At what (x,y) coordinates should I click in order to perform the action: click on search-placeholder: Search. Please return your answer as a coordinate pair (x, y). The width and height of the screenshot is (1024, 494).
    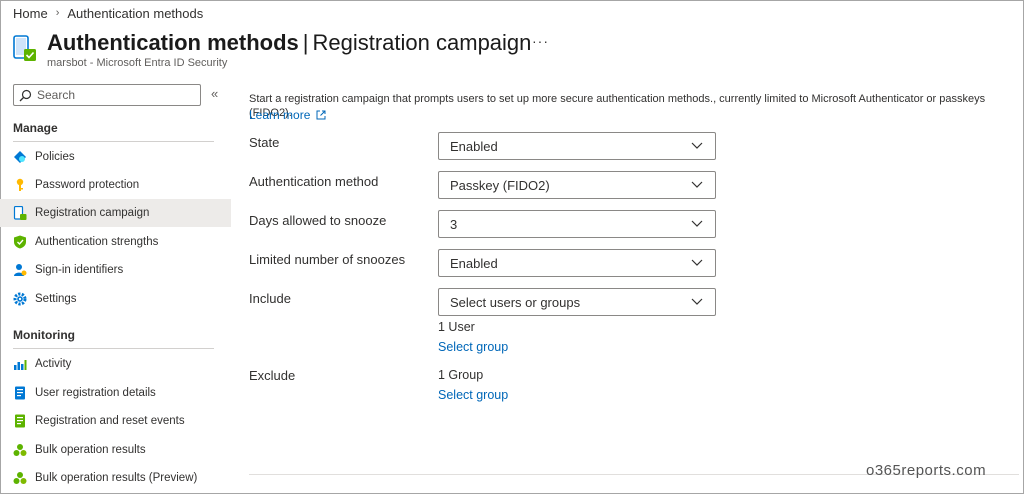
    Looking at the image, I should click on (56, 95).